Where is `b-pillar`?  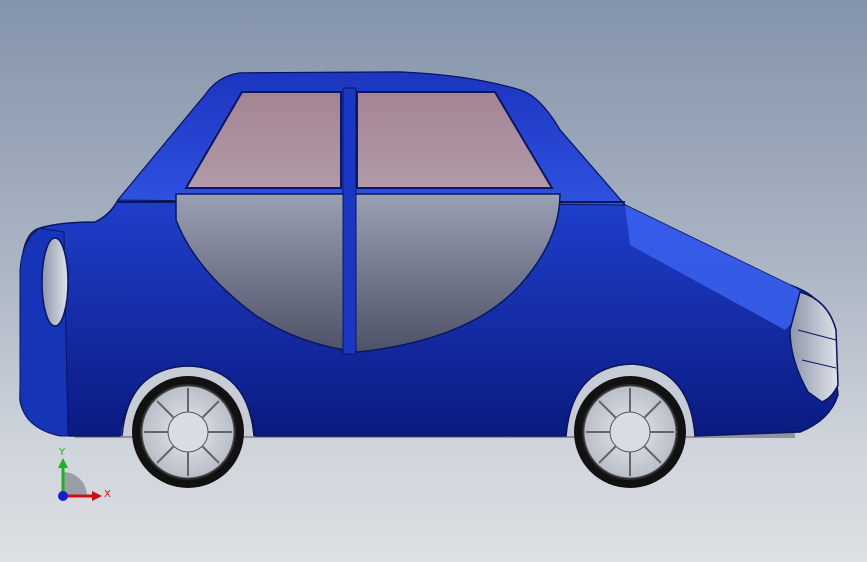 b-pillar is located at coordinates (349, 221).